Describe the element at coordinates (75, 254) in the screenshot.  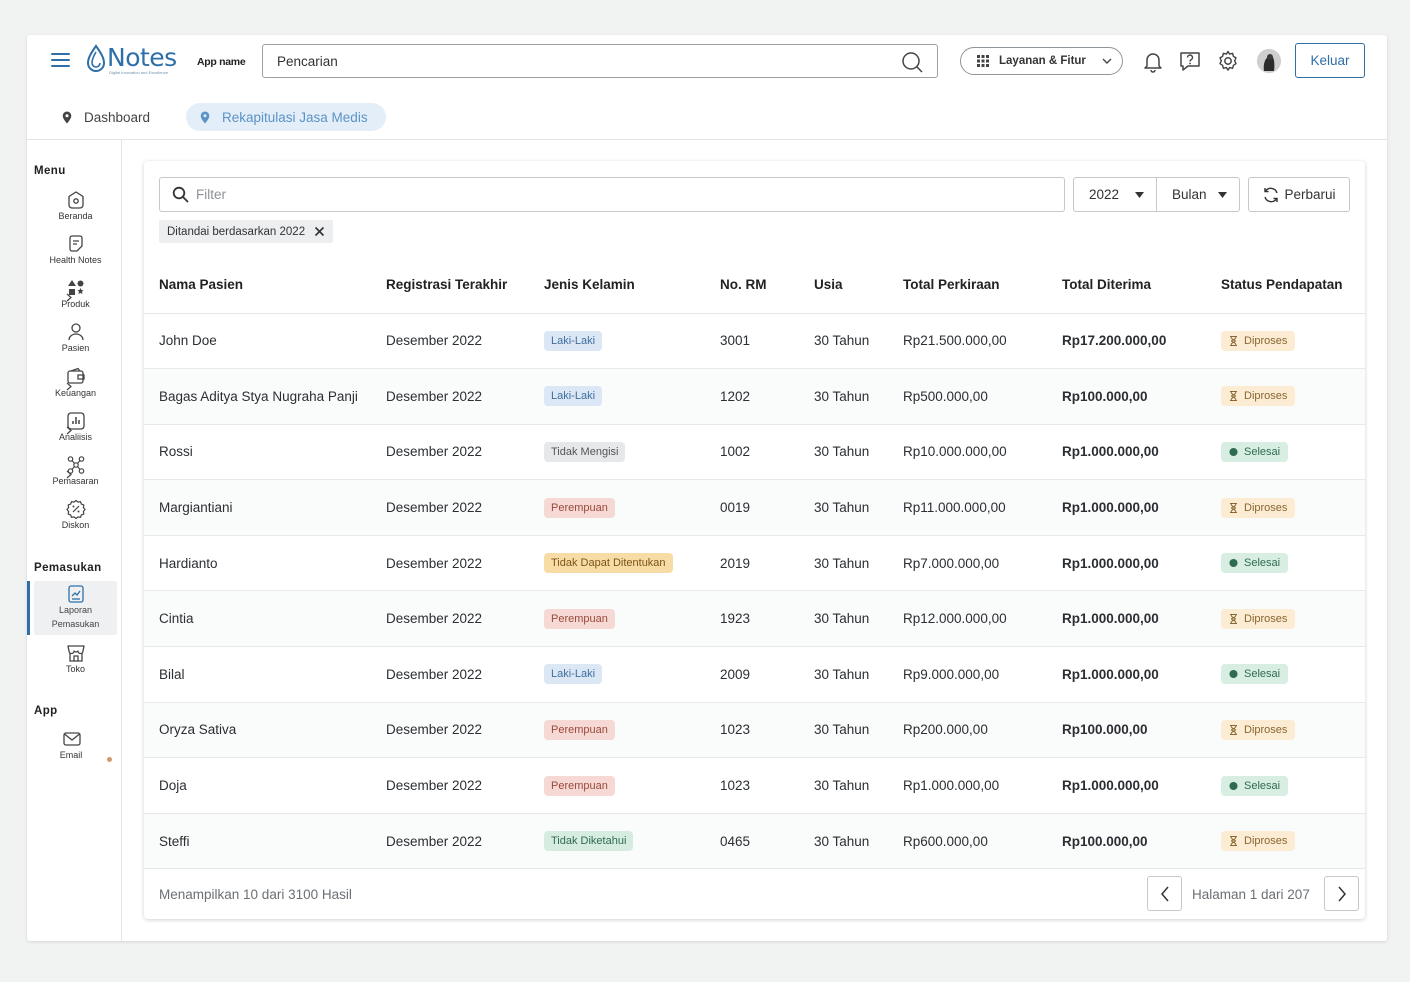
I see `sidebar-item-health-notes: Health Notes` at that location.